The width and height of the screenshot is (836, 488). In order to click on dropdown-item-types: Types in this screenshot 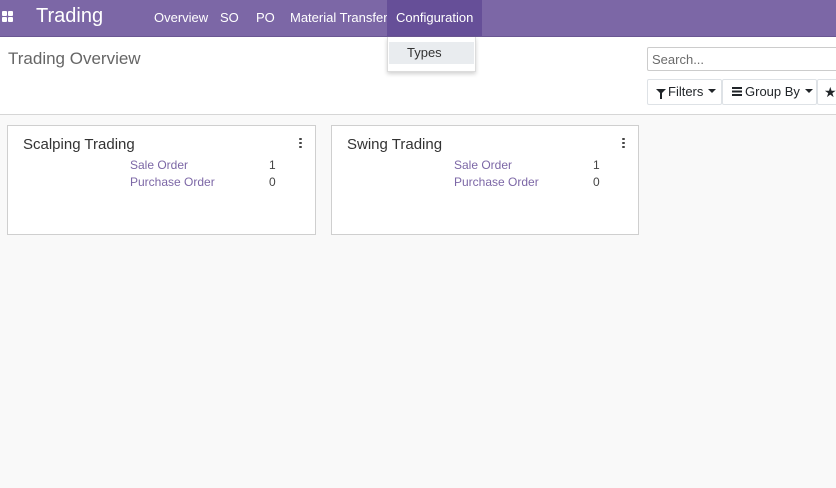, I will do `click(431, 53)`.